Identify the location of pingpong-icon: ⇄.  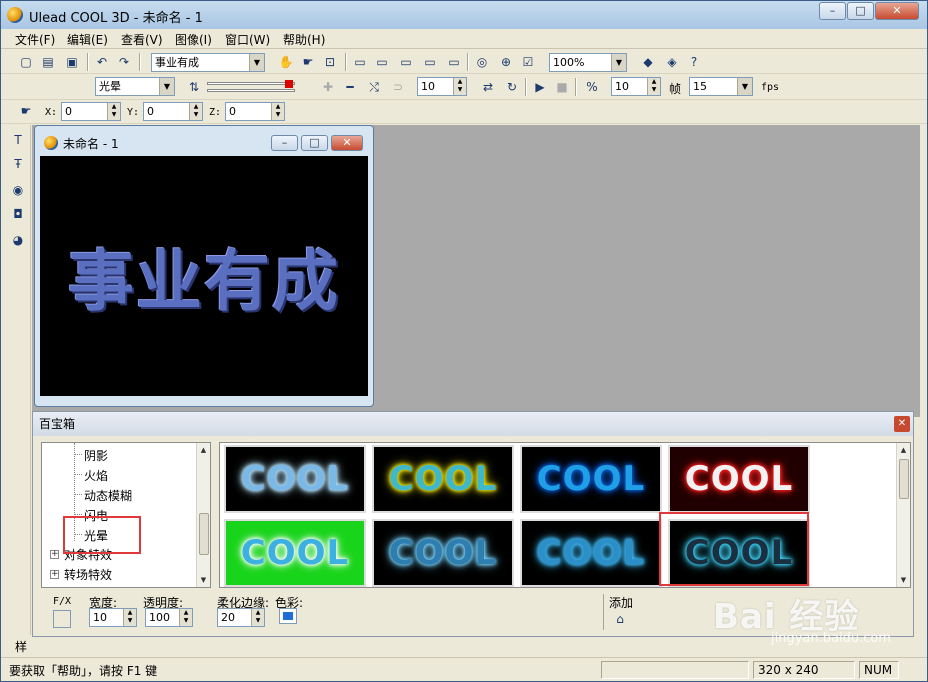
(488, 87).